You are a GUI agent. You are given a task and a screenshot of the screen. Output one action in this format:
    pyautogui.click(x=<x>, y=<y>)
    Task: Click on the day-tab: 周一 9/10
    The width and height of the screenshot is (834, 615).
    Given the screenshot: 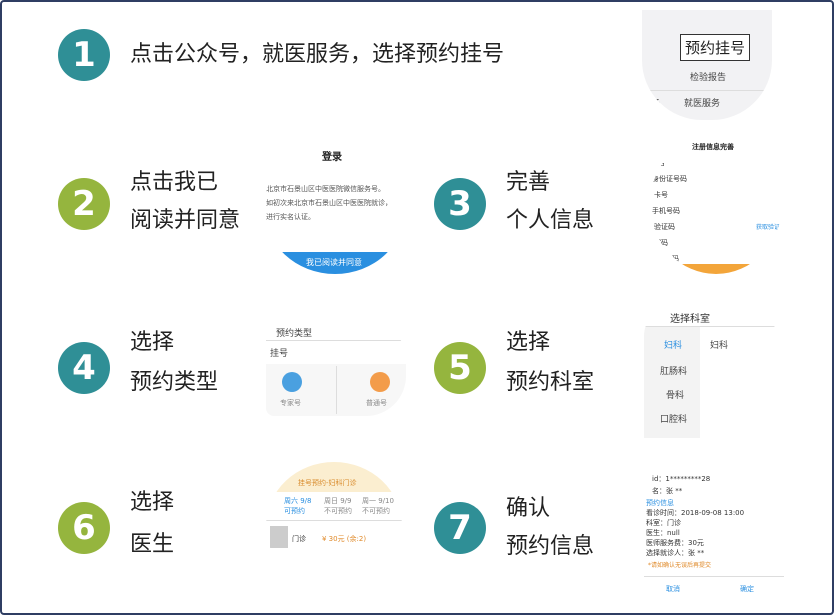 What is the action you would take?
    pyautogui.click(x=378, y=501)
    